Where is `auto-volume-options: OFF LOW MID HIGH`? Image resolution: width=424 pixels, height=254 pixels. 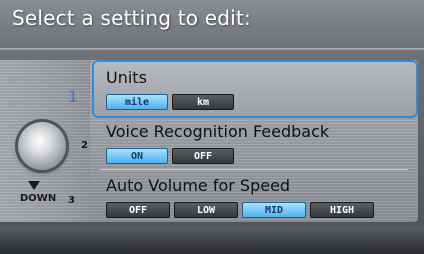 auto-volume-options: OFF LOW MID HIGH is located at coordinates (240, 210).